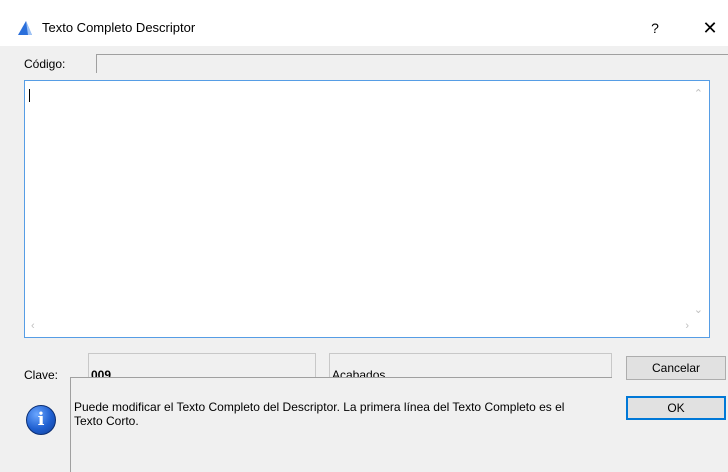  Describe the element at coordinates (412, 63) in the screenshot. I see `codigo-field` at that location.